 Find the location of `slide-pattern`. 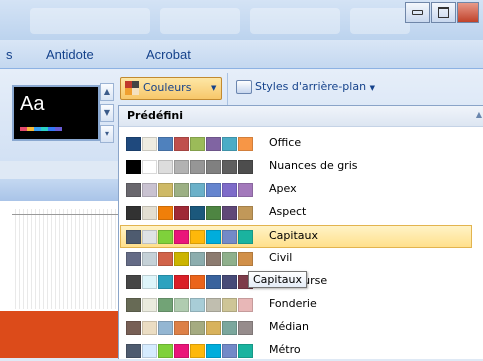

slide-pattern is located at coordinates (65, 259).